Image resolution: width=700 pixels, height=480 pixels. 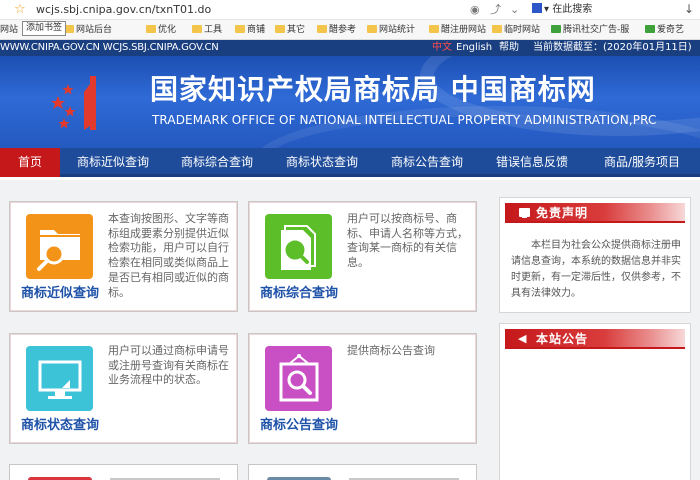 What do you see at coordinates (290, 30) in the screenshot?
I see `bookmark-item: 其它` at bounding box center [290, 30].